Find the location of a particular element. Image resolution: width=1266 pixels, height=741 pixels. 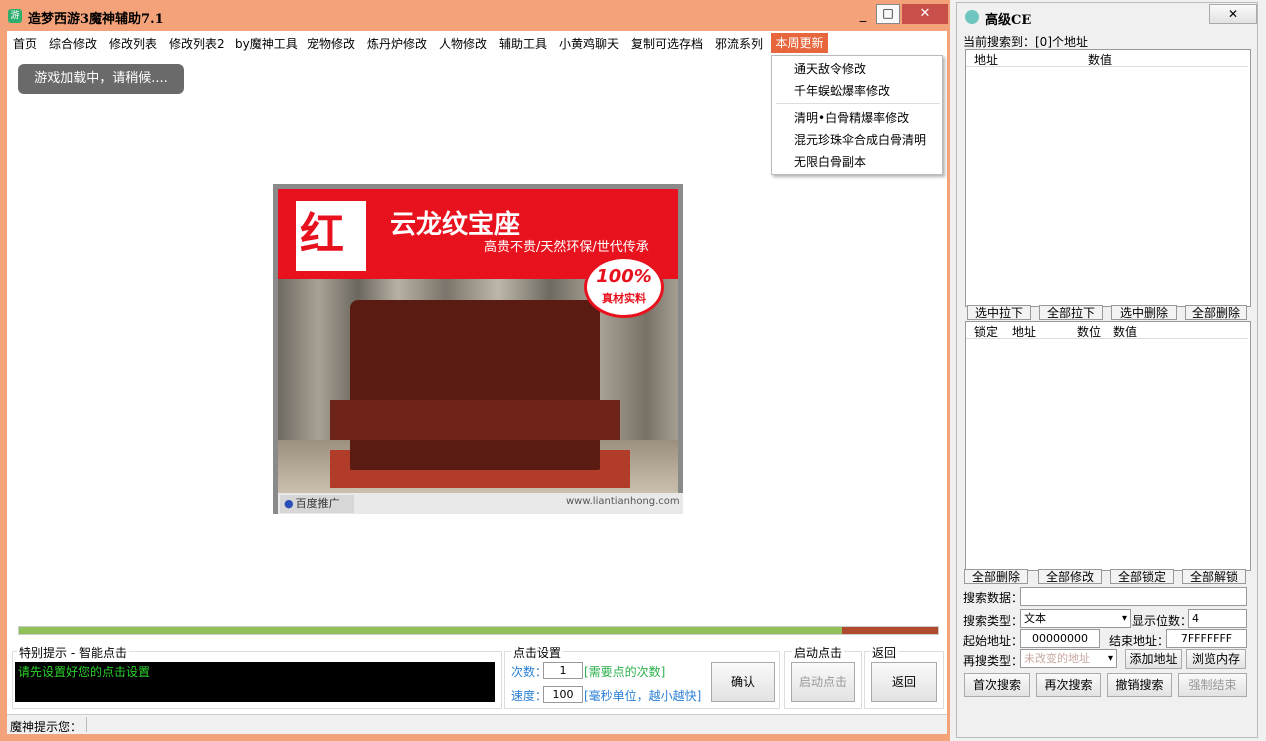

start-click-button: 启动点击 is located at coordinates (823, 682).